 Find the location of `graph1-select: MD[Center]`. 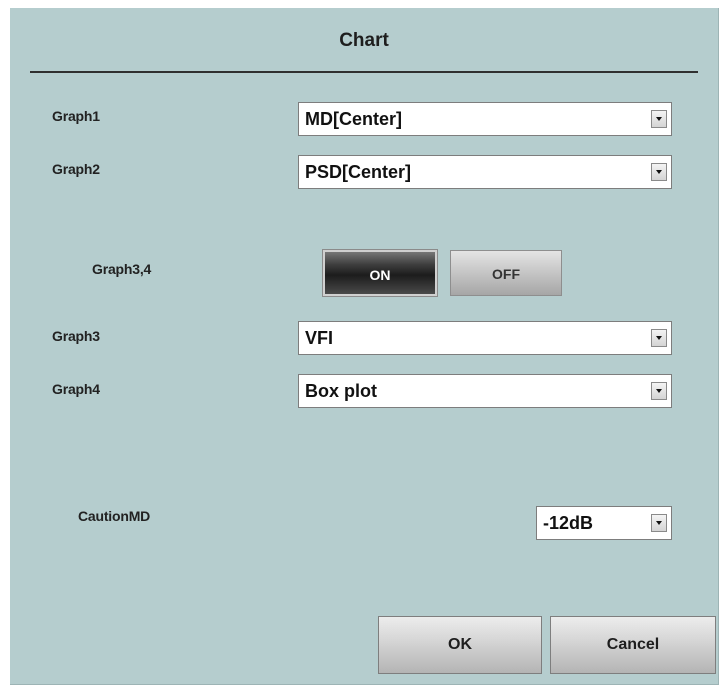

graph1-select: MD[Center] is located at coordinates (485, 119).